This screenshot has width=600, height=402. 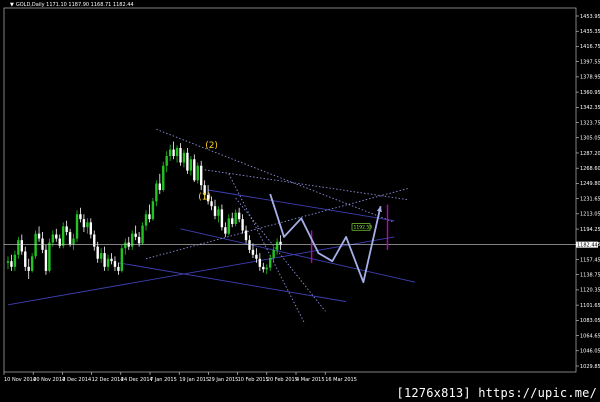 What do you see at coordinates (590, 108) in the screenshot?
I see `y-tick-label: 1342.35` at bounding box center [590, 108].